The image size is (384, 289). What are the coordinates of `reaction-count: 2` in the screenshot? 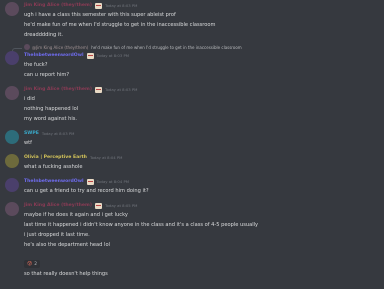 It's located at (36, 264).